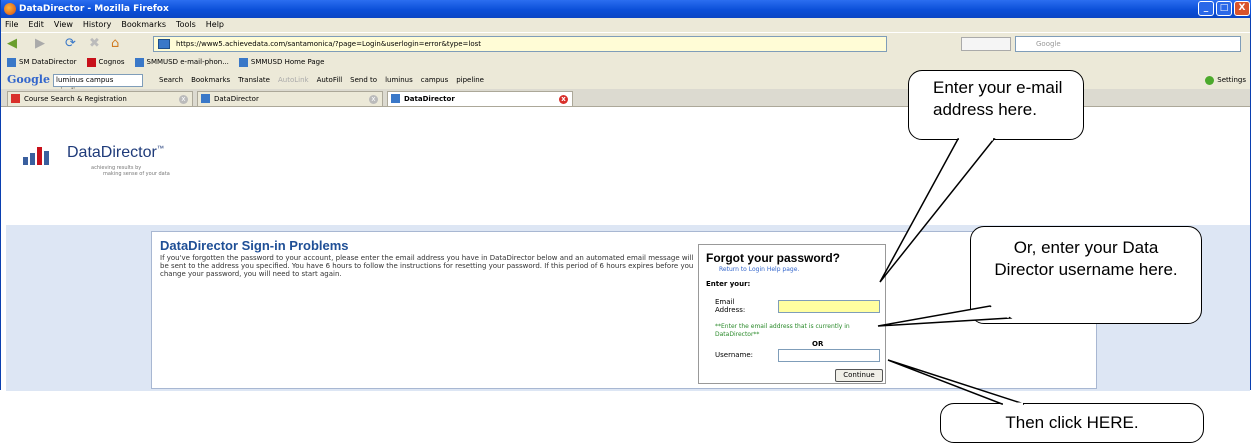  What do you see at coordinates (70, 43) in the screenshot?
I see `reload-icon: ⟳` at bounding box center [70, 43].